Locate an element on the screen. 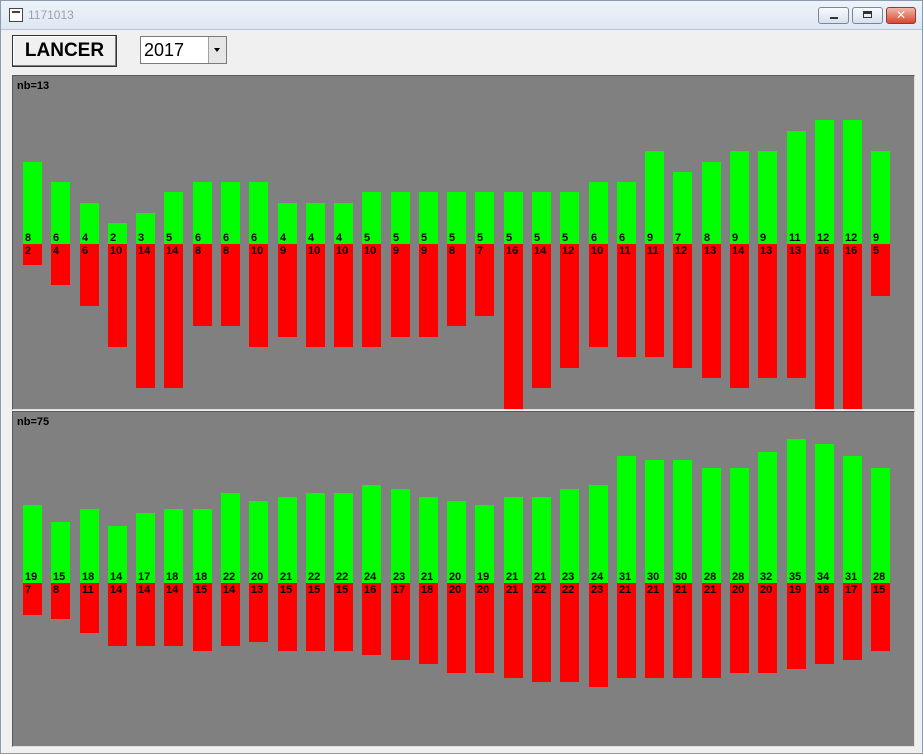 Image resolution: width=923 pixels, height=754 pixels. title-bar: 1171013 ✕ is located at coordinates (461, 15).